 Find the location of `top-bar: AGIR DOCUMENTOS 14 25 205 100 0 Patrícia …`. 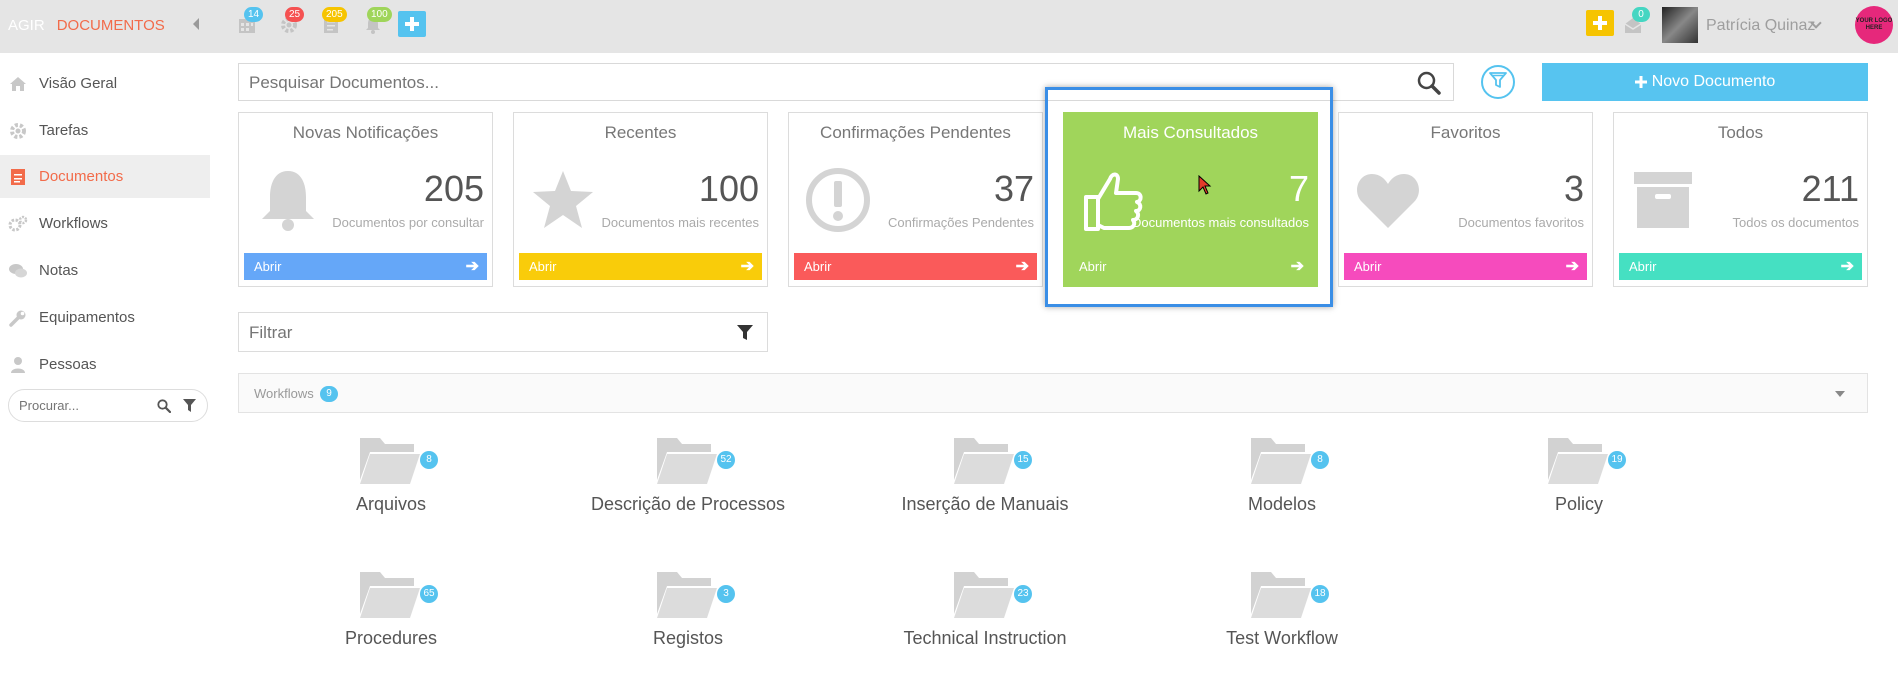

top-bar: AGIR DOCUMENTOS 14 25 205 100 0 Patrícia … is located at coordinates (949, 26).